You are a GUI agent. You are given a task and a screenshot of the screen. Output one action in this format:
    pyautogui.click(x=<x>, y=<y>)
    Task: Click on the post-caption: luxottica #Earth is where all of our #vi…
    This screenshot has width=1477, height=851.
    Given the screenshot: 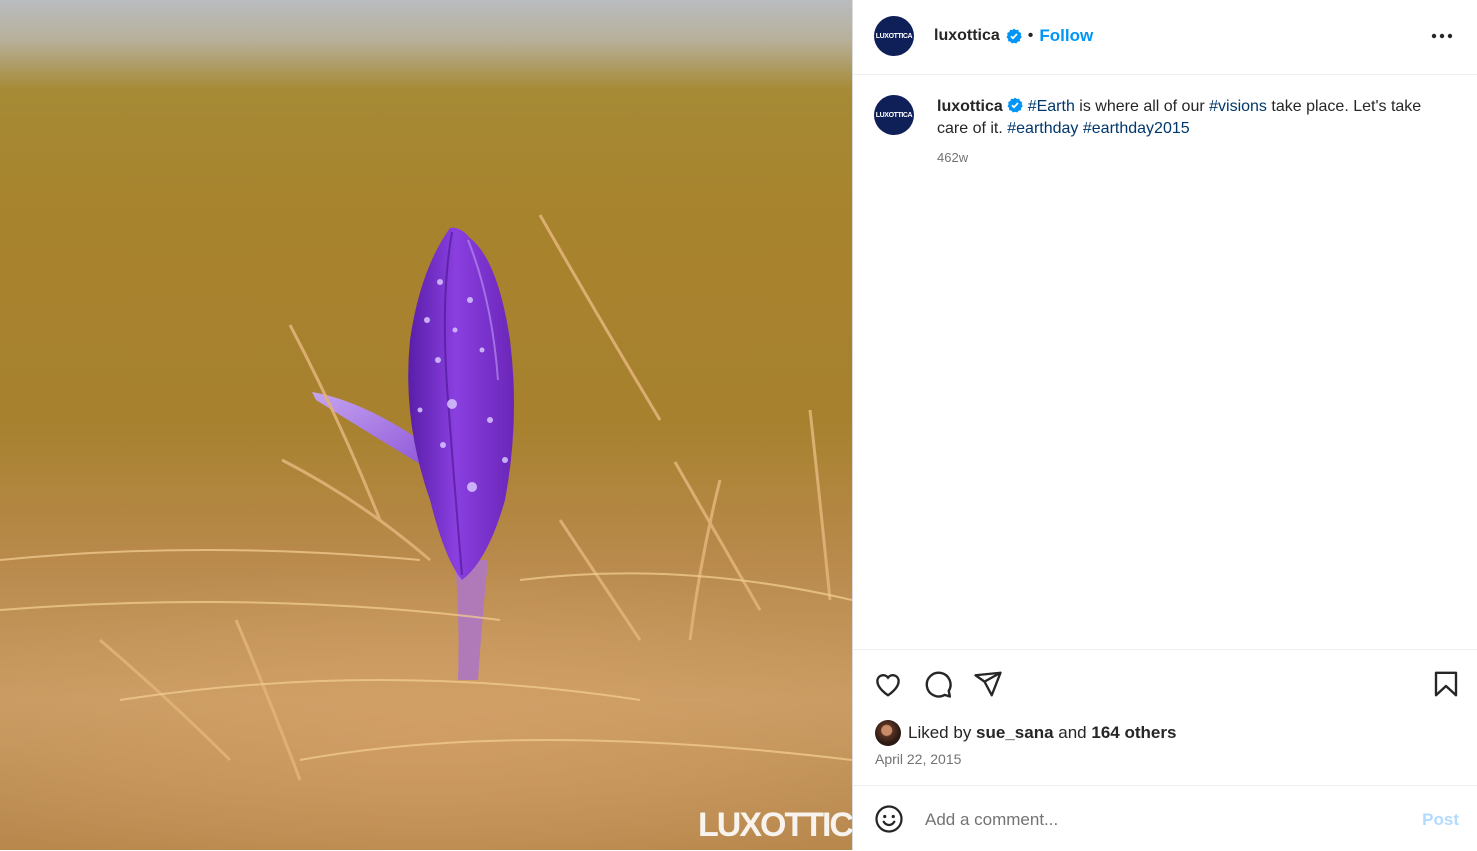 What is the action you would take?
    pyautogui.click(x=1187, y=118)
    